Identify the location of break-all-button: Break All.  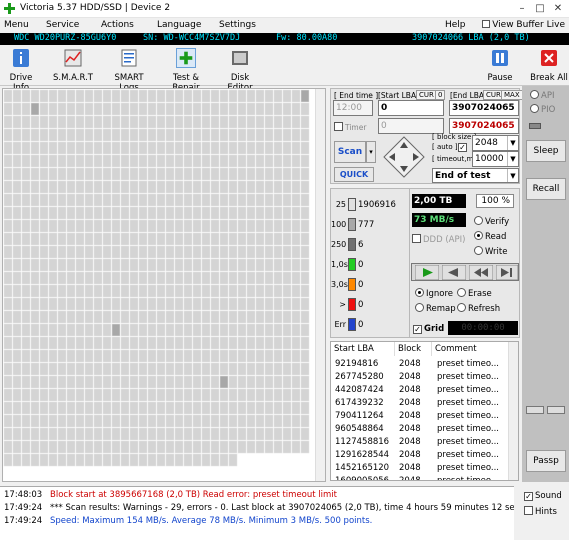
(549, 65).